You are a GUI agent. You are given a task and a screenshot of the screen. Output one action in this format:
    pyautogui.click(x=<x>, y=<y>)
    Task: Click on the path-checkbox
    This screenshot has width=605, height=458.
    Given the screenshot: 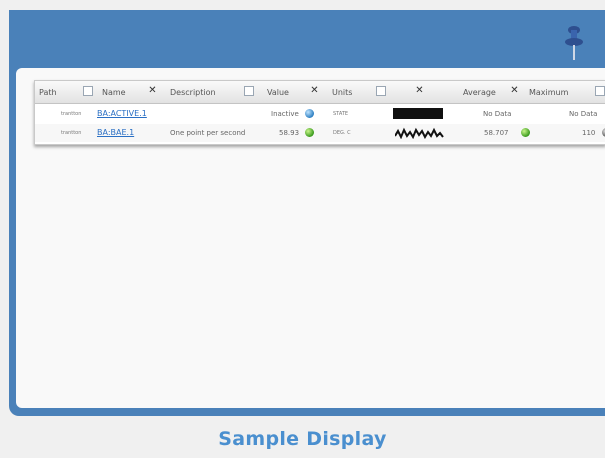 What is the action you would take?
    pyautogui.click(x=88, y=91)
    